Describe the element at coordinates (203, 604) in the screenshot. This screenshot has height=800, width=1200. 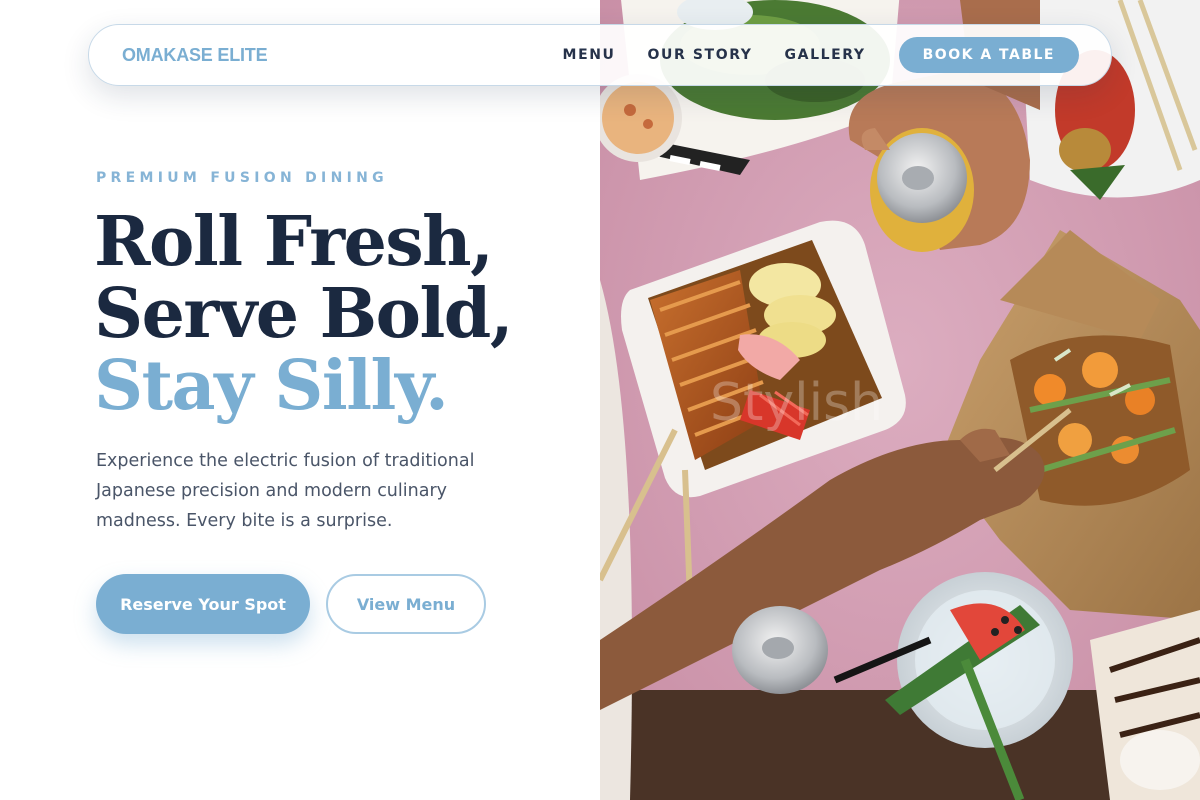
I see `reserve-spot-button: Reserve Your Spot` at that location.